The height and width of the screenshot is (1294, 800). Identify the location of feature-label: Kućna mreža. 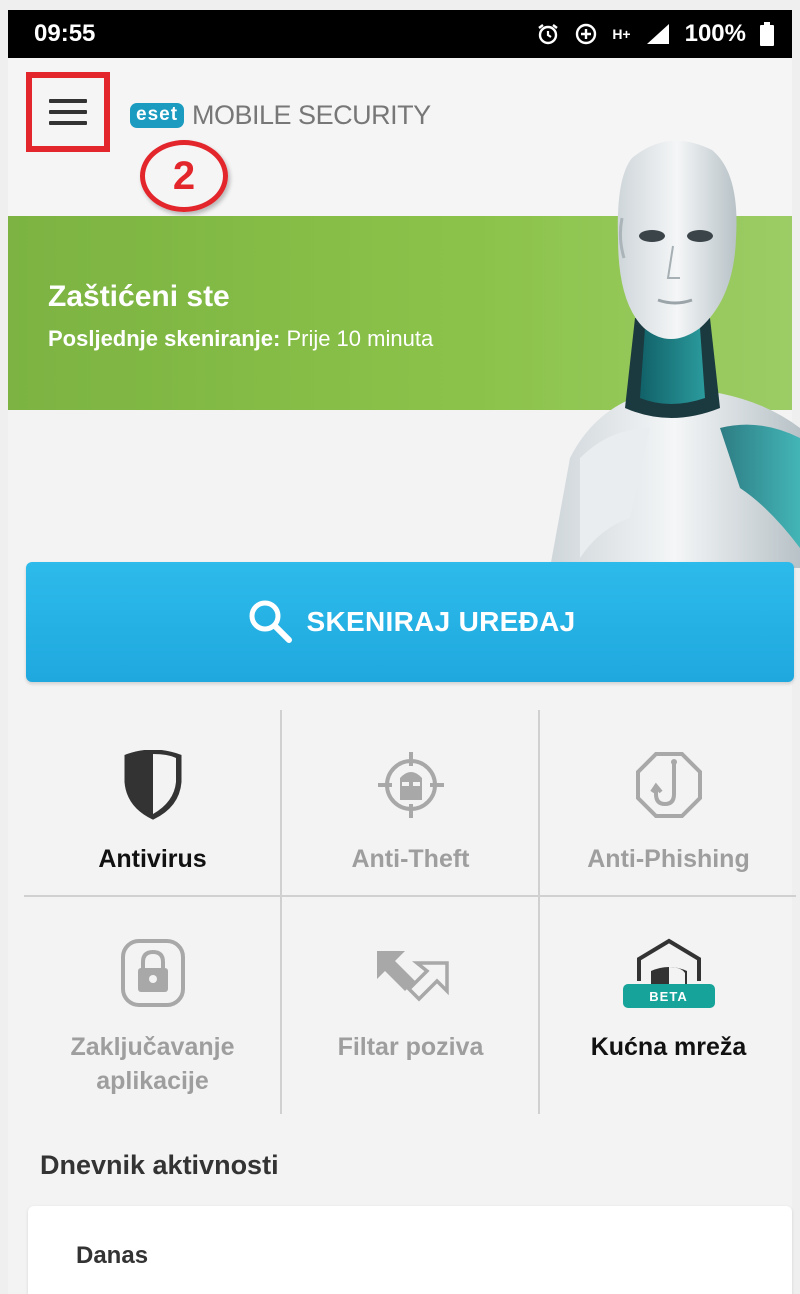
(668, 1047).